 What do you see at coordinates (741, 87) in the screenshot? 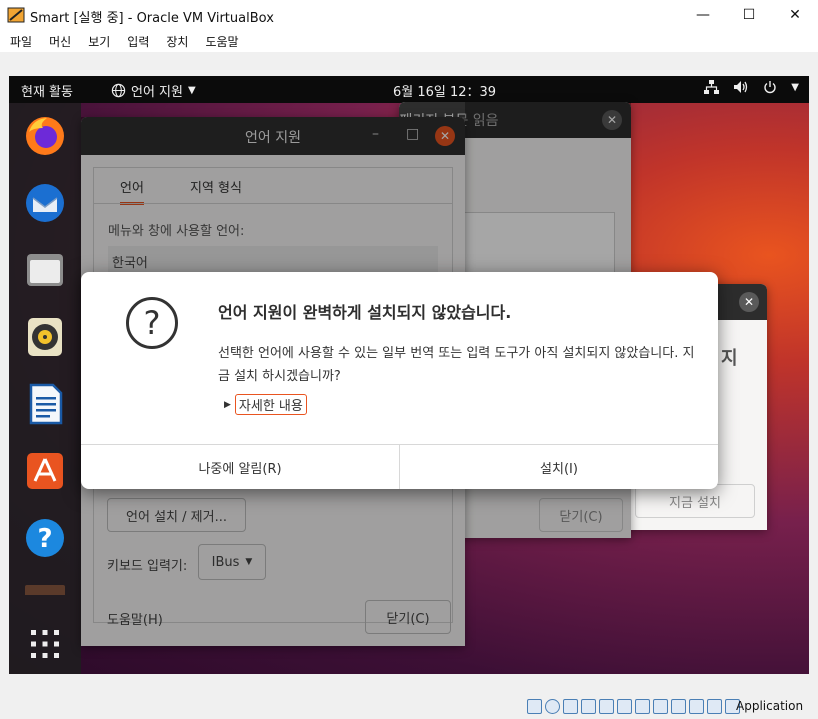
I see `volume-icon` at bounding box center [741, 87].